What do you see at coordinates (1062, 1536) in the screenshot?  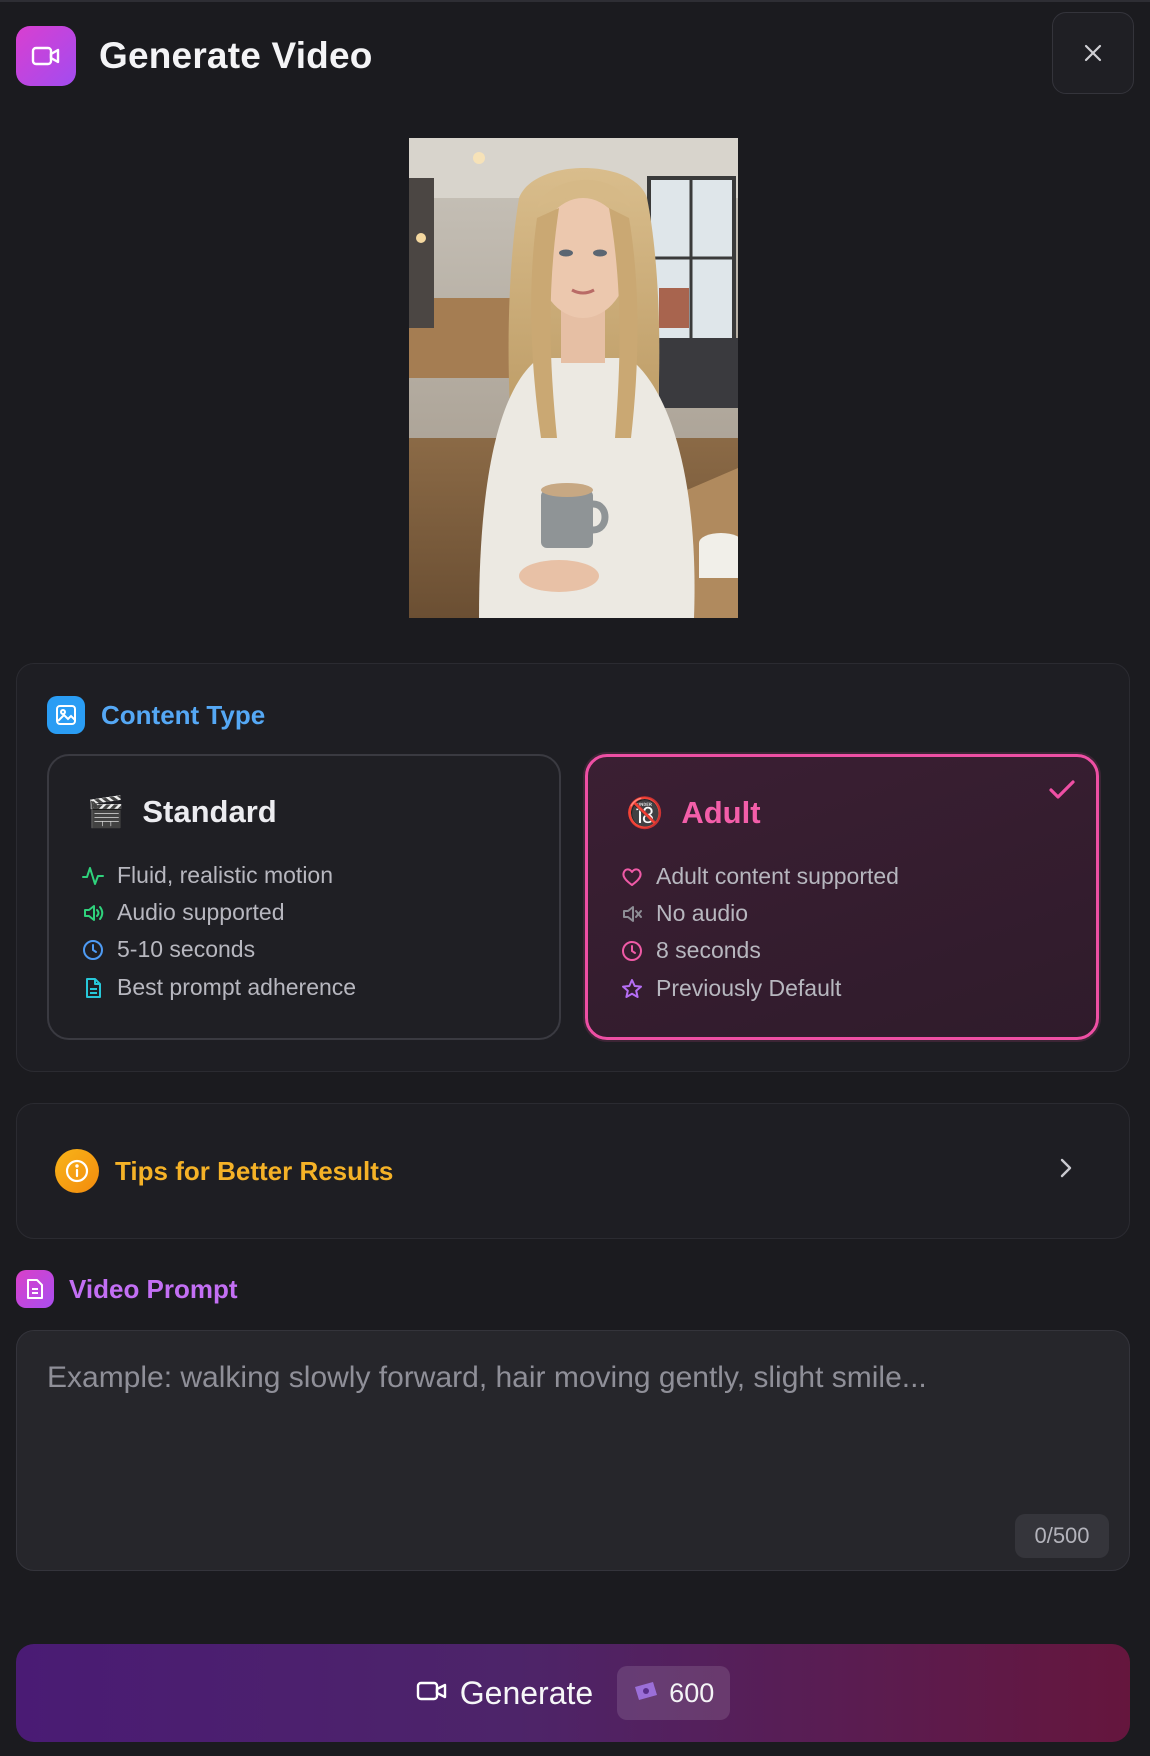 I see `character-counter: 0/500` at bounding box center [1062, 1536].